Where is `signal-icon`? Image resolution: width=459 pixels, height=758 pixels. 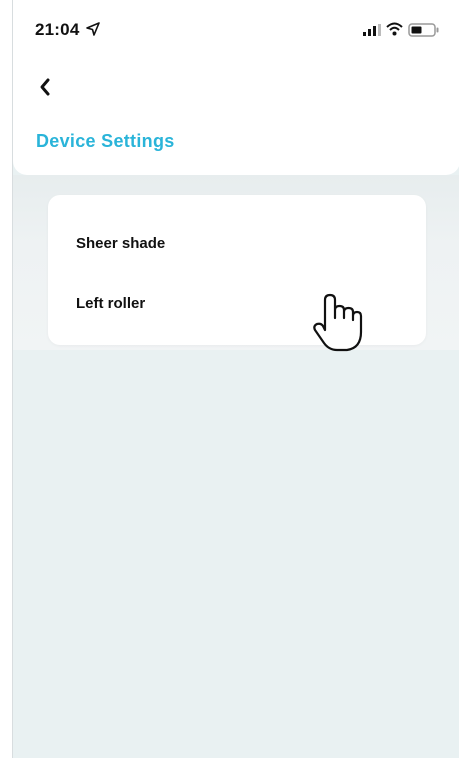
signal-icon is located at coordinates (372, 30).